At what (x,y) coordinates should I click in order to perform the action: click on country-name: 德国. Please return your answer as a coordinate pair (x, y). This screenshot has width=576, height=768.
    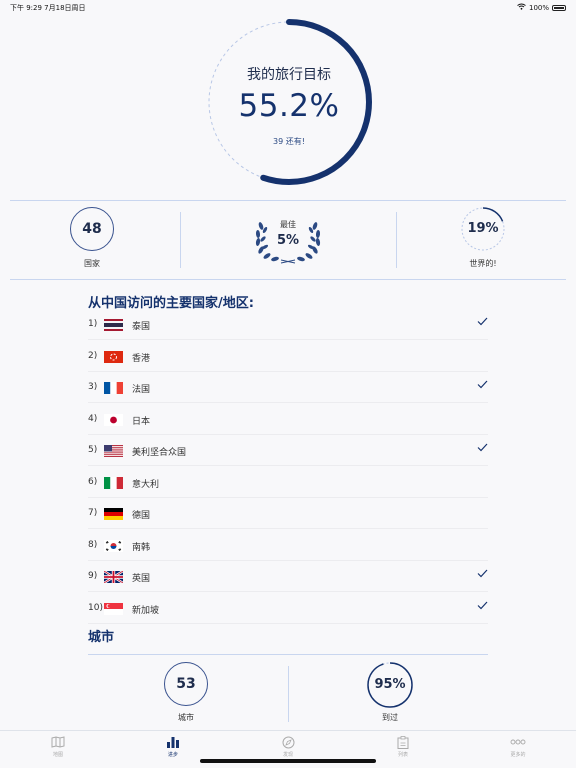
    Looking at the image, I should click on (141, 516).